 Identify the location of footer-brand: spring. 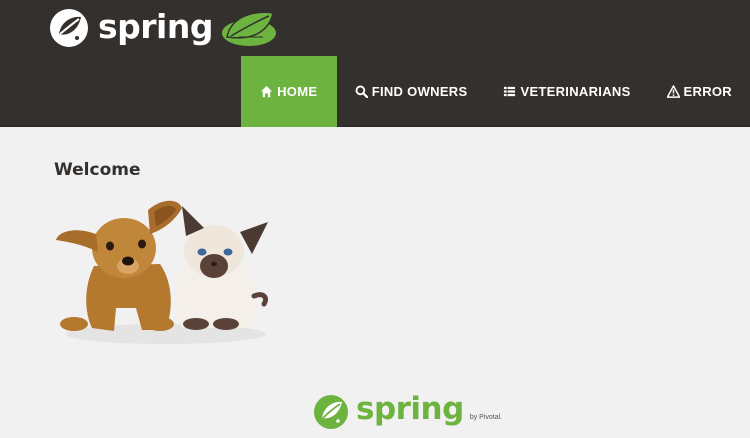
(410, 409).